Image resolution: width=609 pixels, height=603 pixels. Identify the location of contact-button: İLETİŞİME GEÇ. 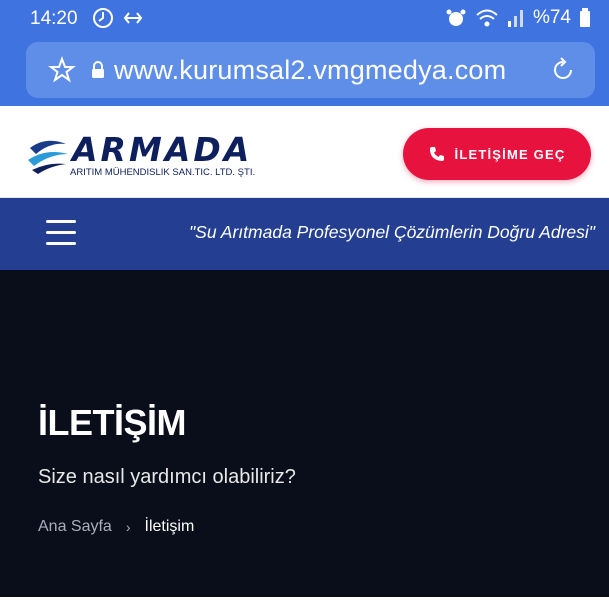
(497, 154).